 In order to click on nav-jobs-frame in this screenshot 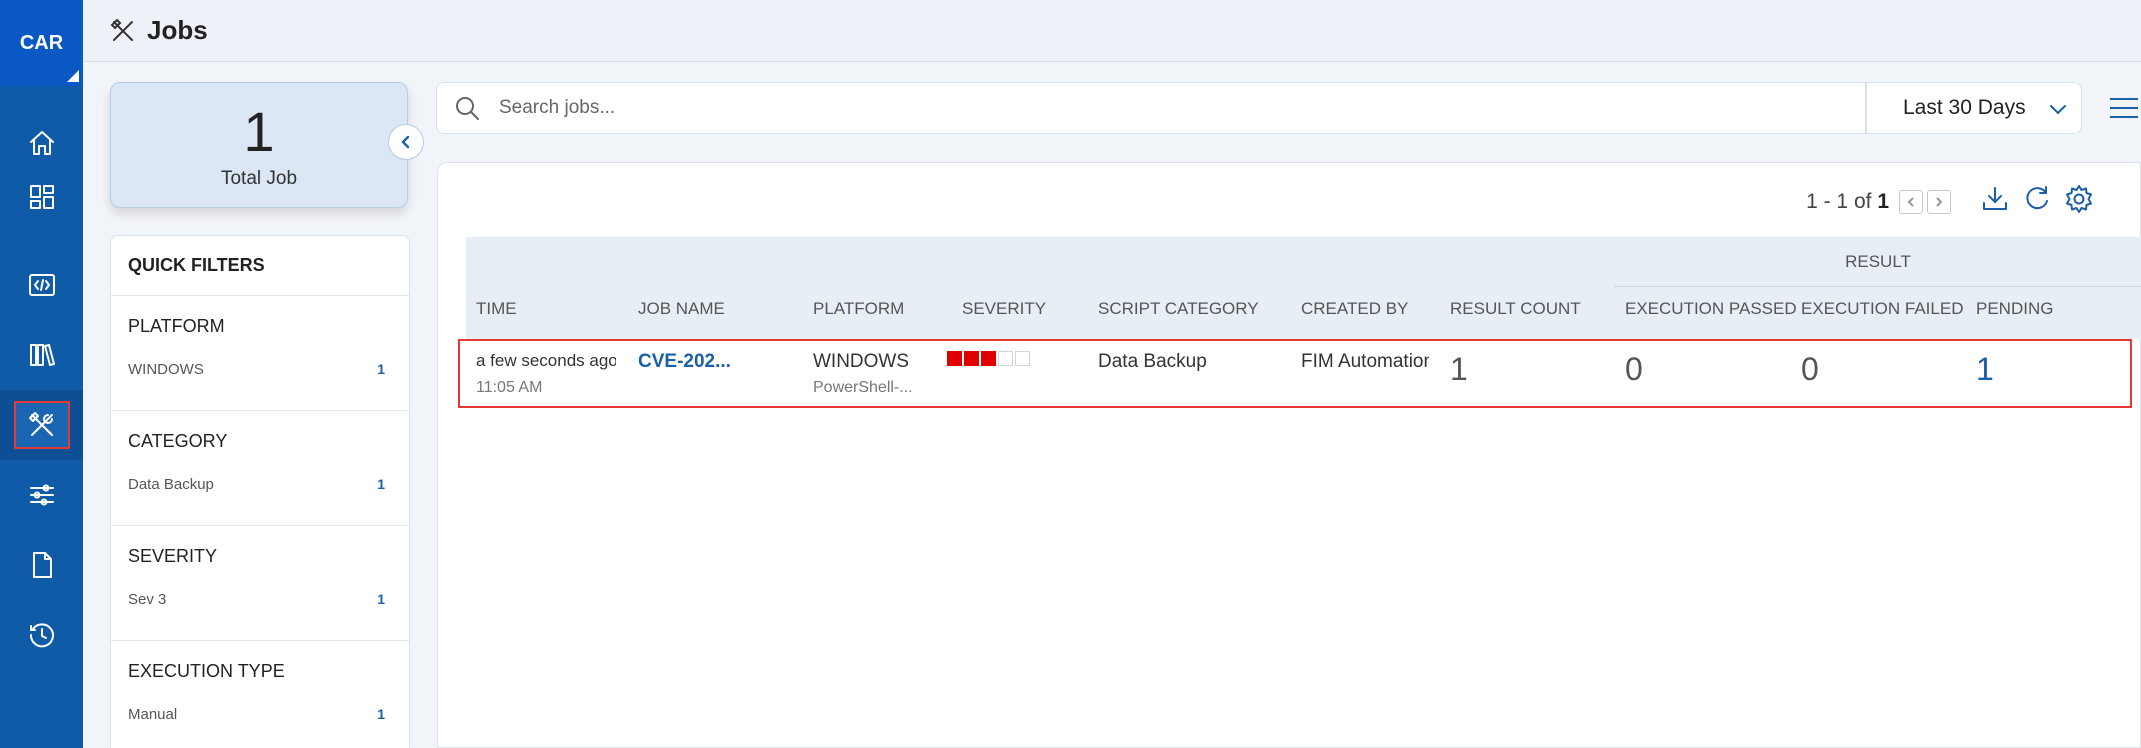, I will do `click(41, 425)`.